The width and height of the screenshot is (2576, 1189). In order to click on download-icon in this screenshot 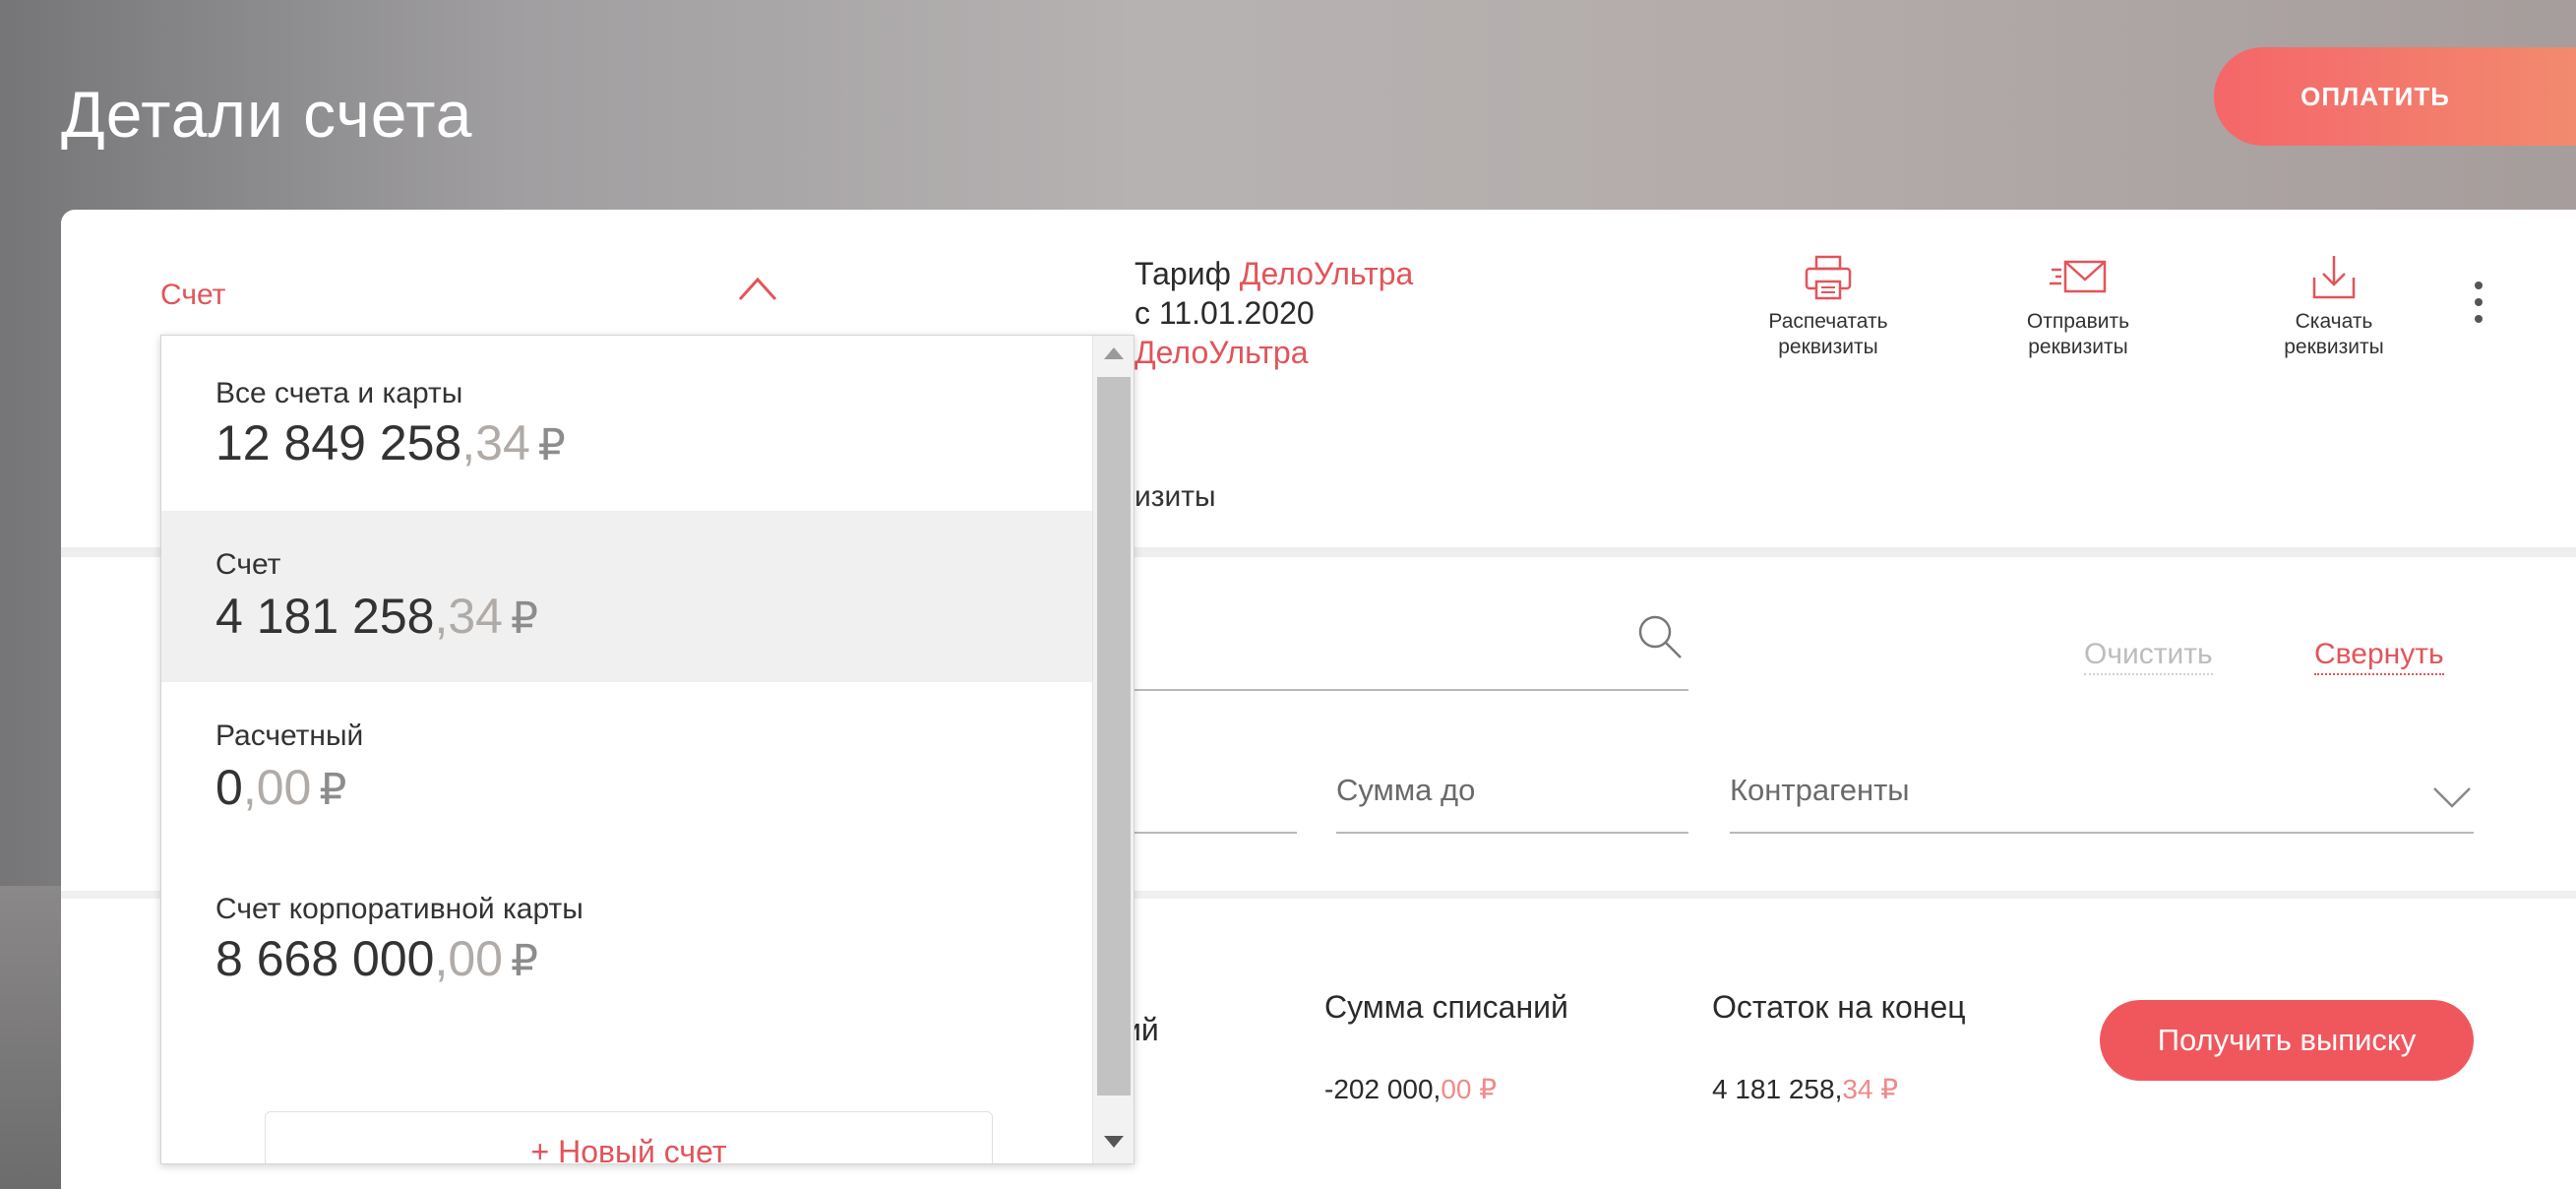, I will do `click(2334, 277)`.